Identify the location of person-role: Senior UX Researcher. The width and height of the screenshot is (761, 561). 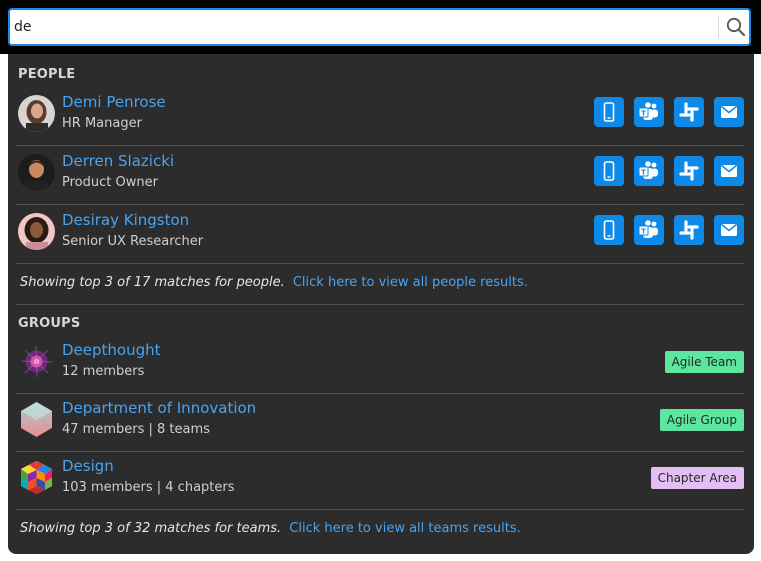
(133, 241).